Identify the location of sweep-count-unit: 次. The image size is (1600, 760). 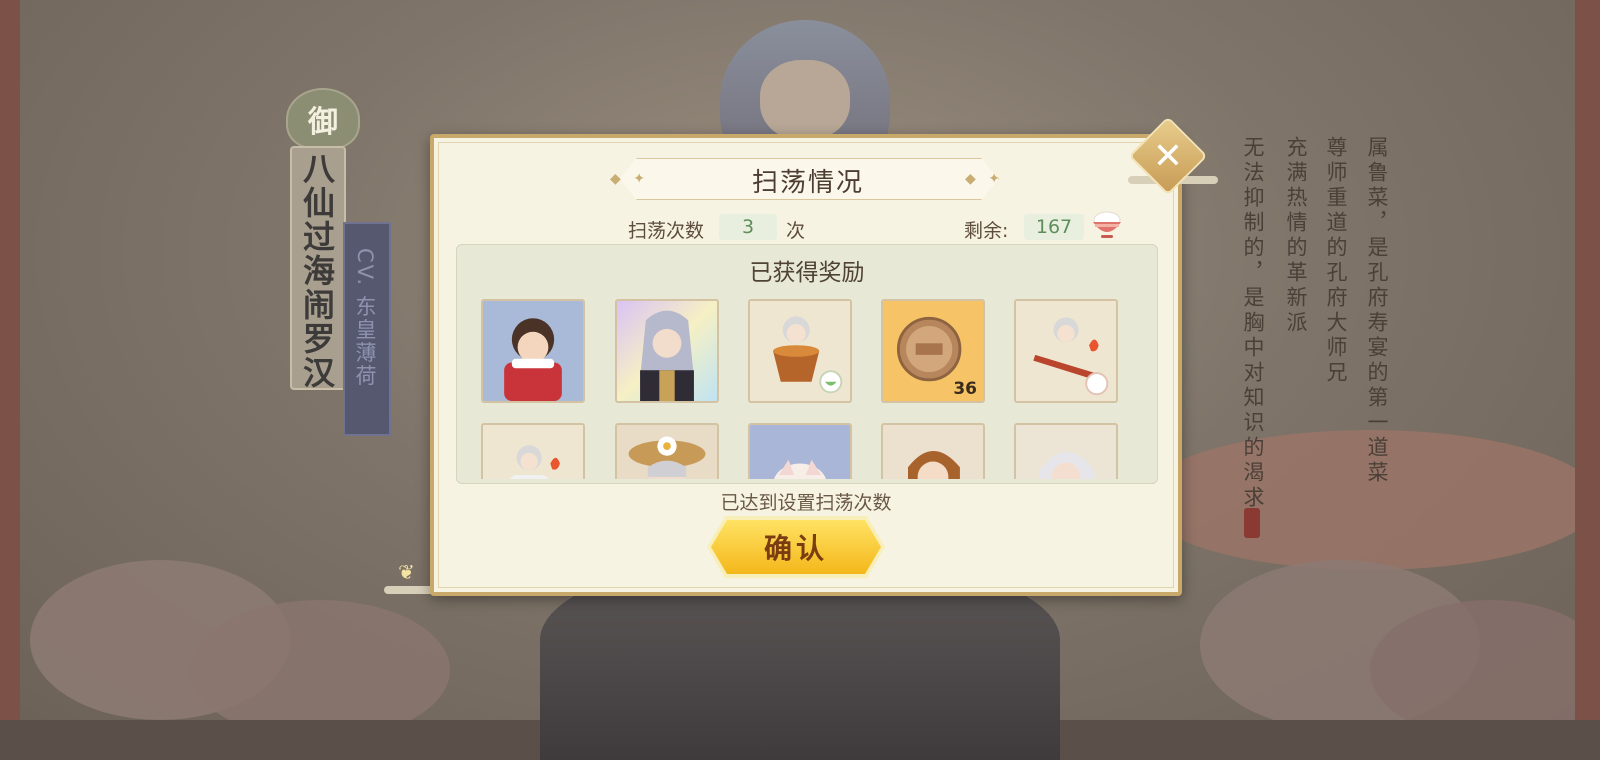
(796, 231).